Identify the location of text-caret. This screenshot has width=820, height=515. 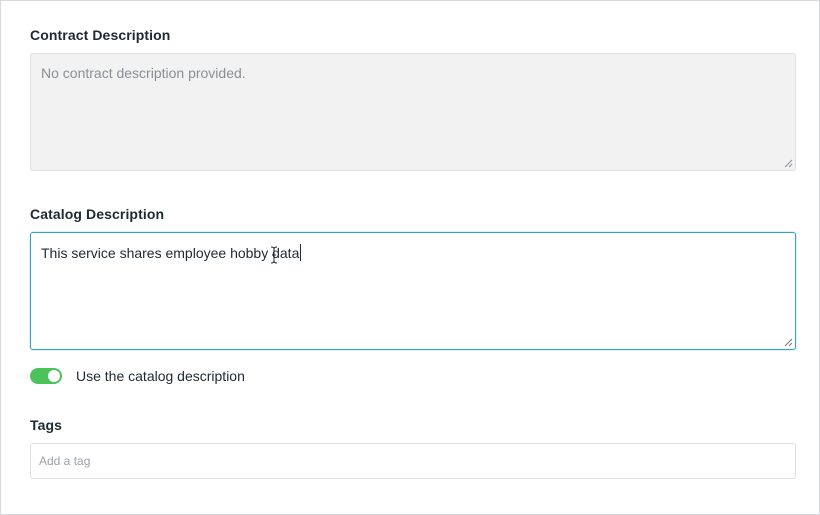
(301, 252).